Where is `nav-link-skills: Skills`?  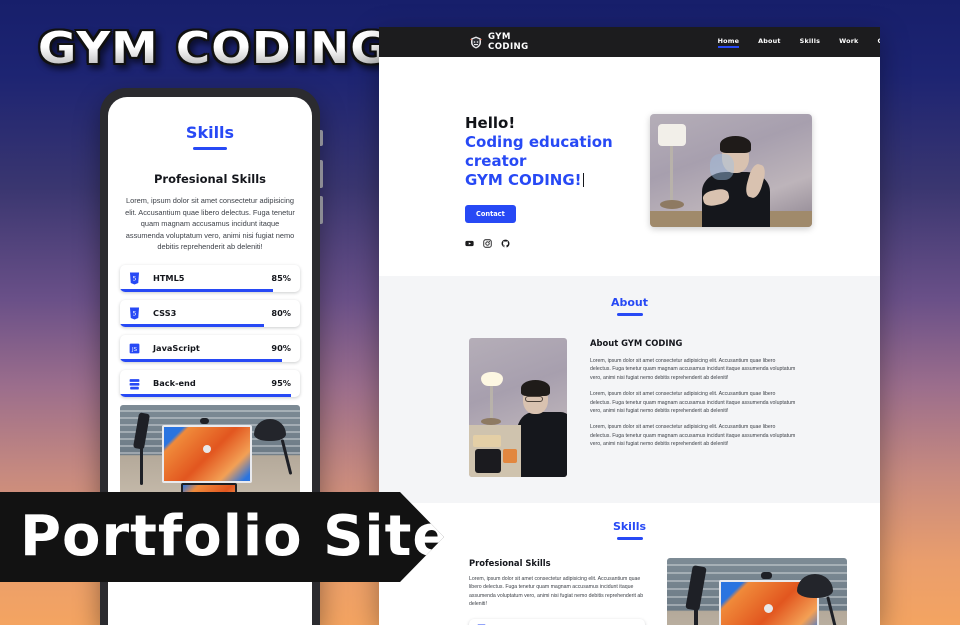 nav-link-skills: Skills is located at coordinates (810, 42).